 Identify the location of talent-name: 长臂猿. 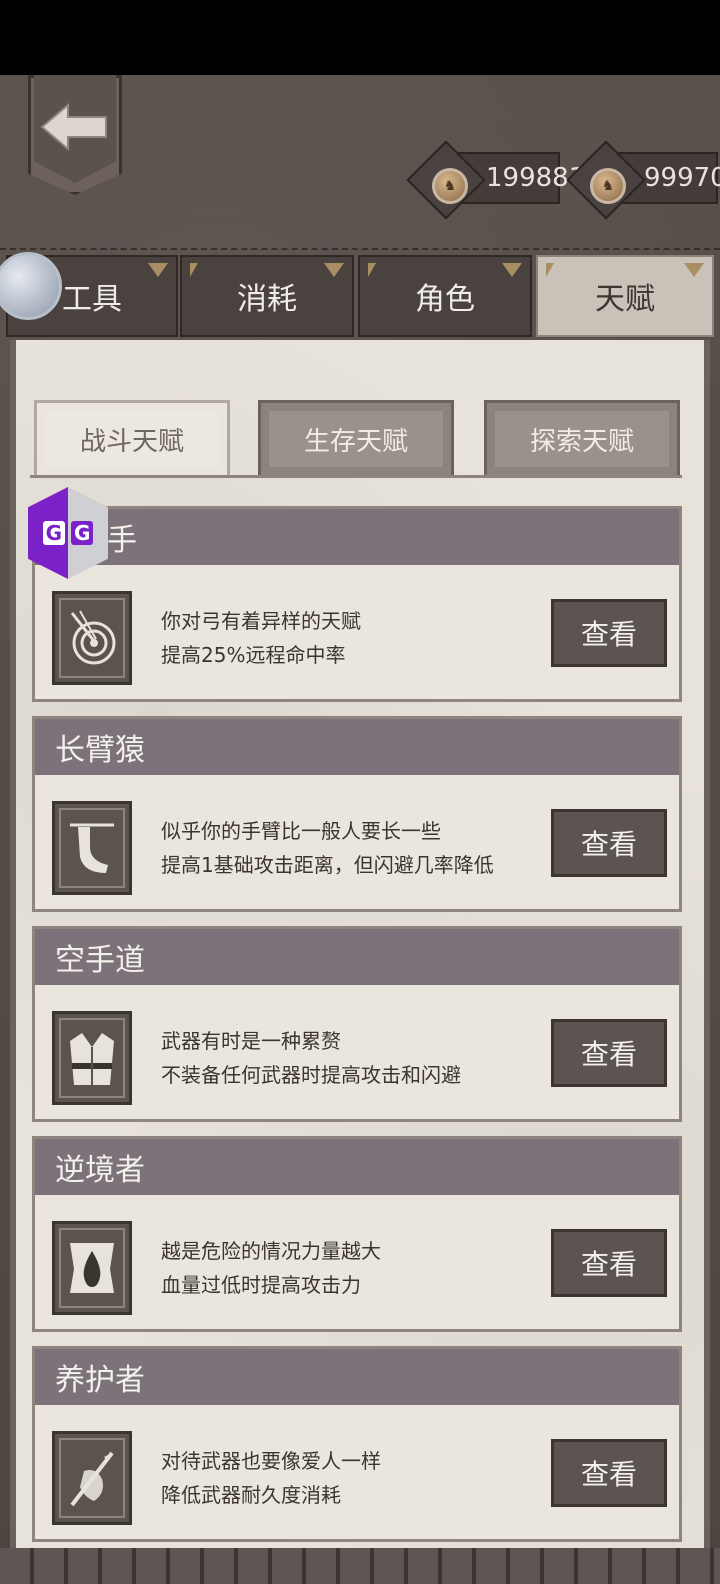
(100, 750).